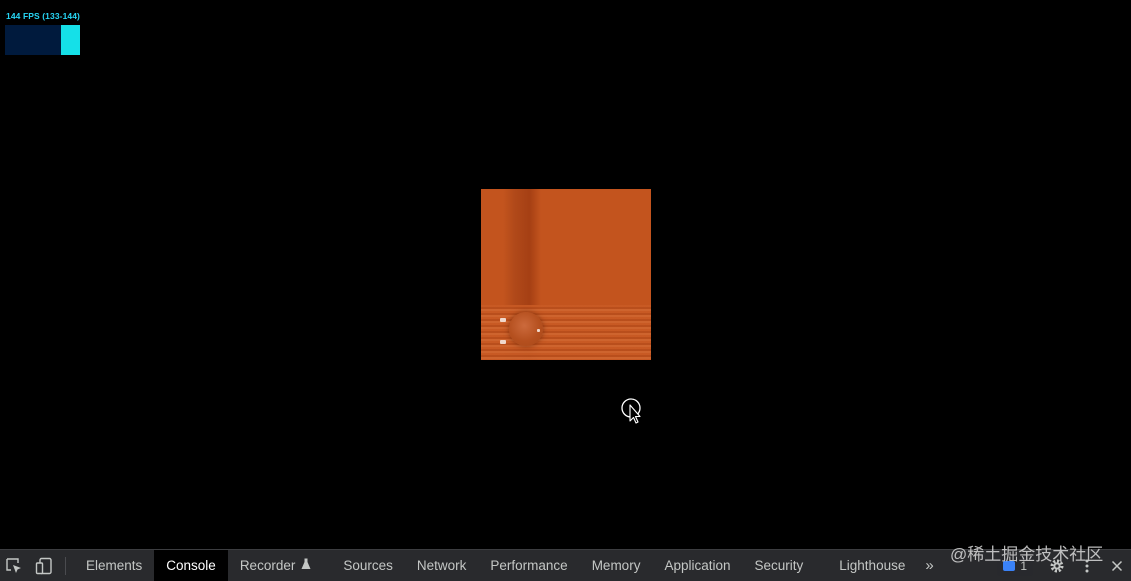  I want to click on tab-recorder-label: Recorder, so click(267, 565).